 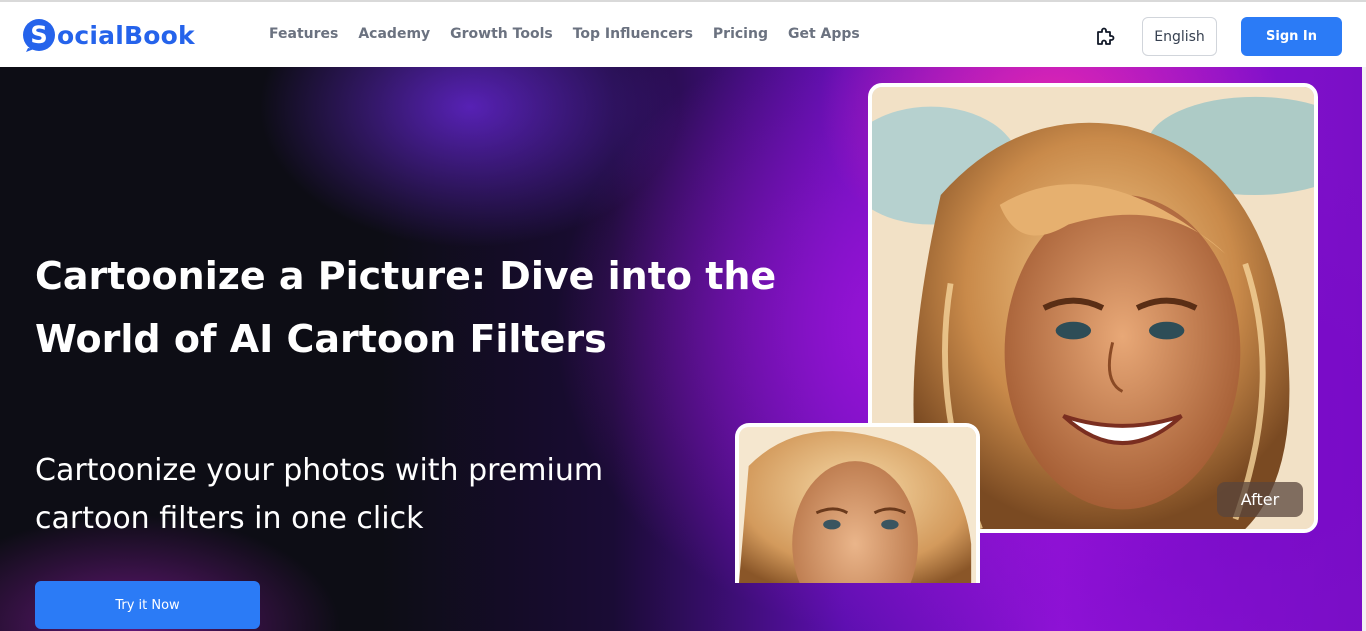 What do you see at coordinates (303, 34) in the screenshot?
I see `nav-features: Features` at bounding box center [303, 34].